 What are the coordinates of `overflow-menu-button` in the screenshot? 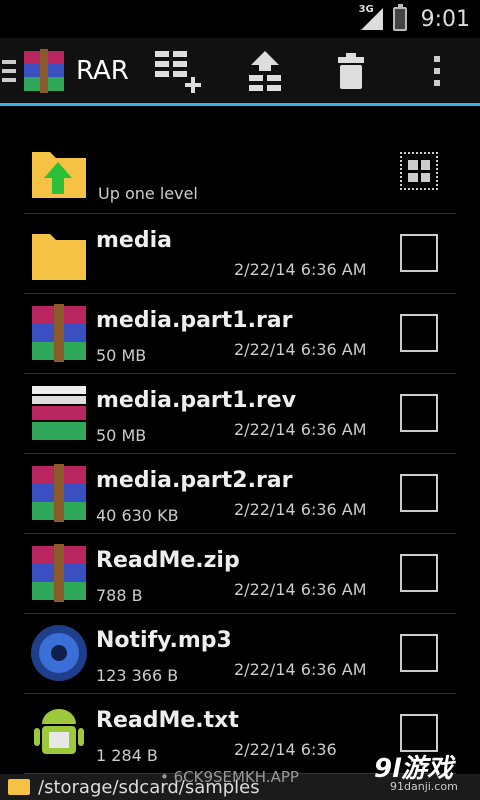 It's located at (437, 71).